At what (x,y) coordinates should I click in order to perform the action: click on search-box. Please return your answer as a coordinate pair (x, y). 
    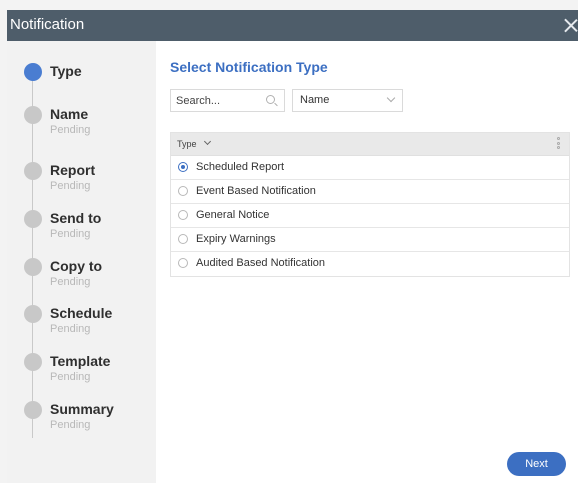
    Looking at the image, I should click on (227, 100).